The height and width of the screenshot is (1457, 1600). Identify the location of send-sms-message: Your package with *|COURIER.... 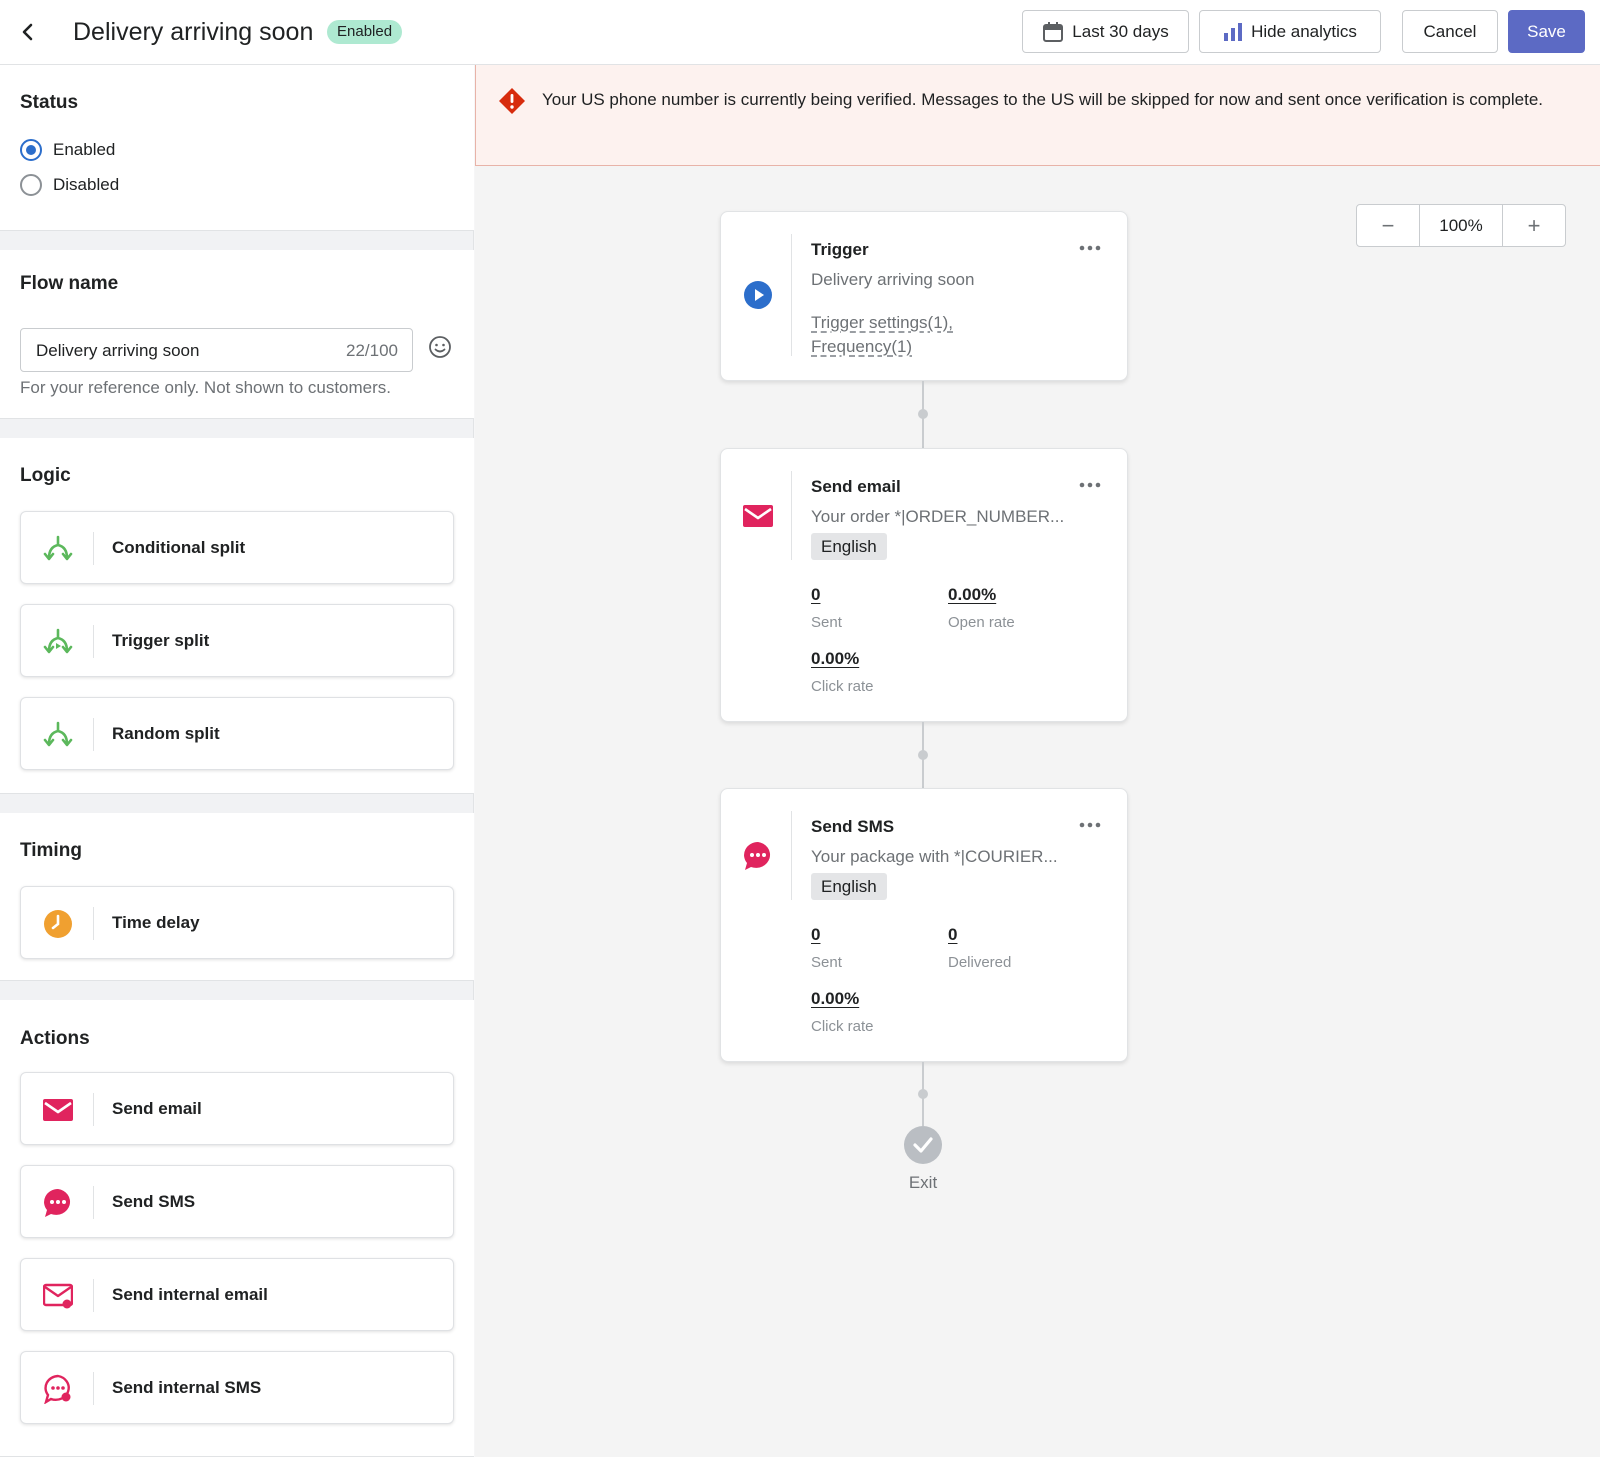
(934, 856).